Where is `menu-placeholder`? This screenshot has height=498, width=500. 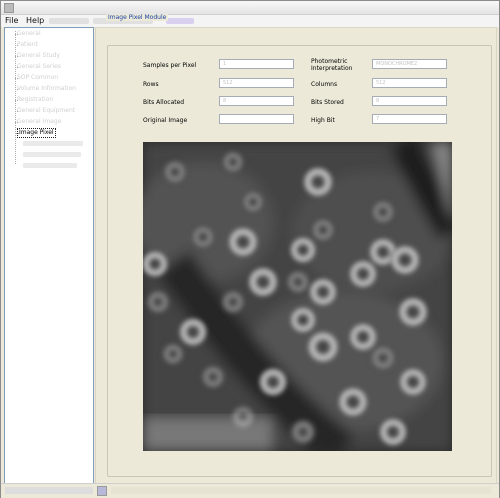
menu-placeholder is located at coordinates (69, 21).